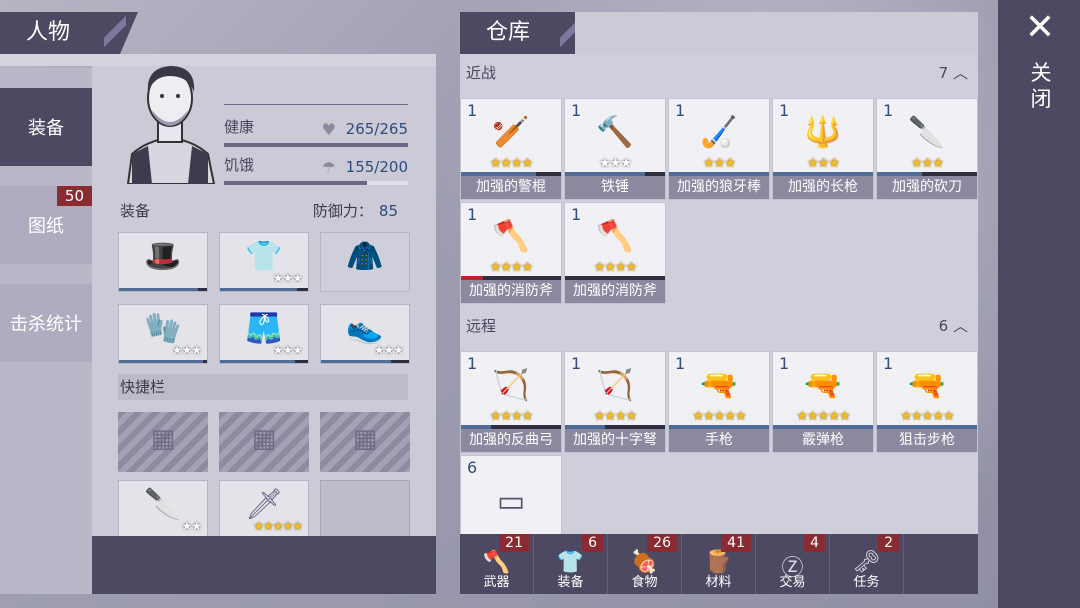 The height and width of the screenshot is (608, 1080). What do you see at coordinates (645, 564) in the screenshot?
I see `tab-food: 🍖 食物 26` at bounding box center [645, 564].